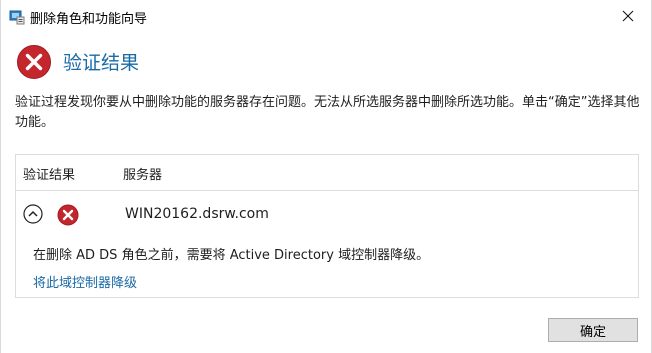  What do you see at coordinates (197, 214) in the screenshot?
I see `server-name: WIN20162.dsrw.com` at bounding box center [197, 214].